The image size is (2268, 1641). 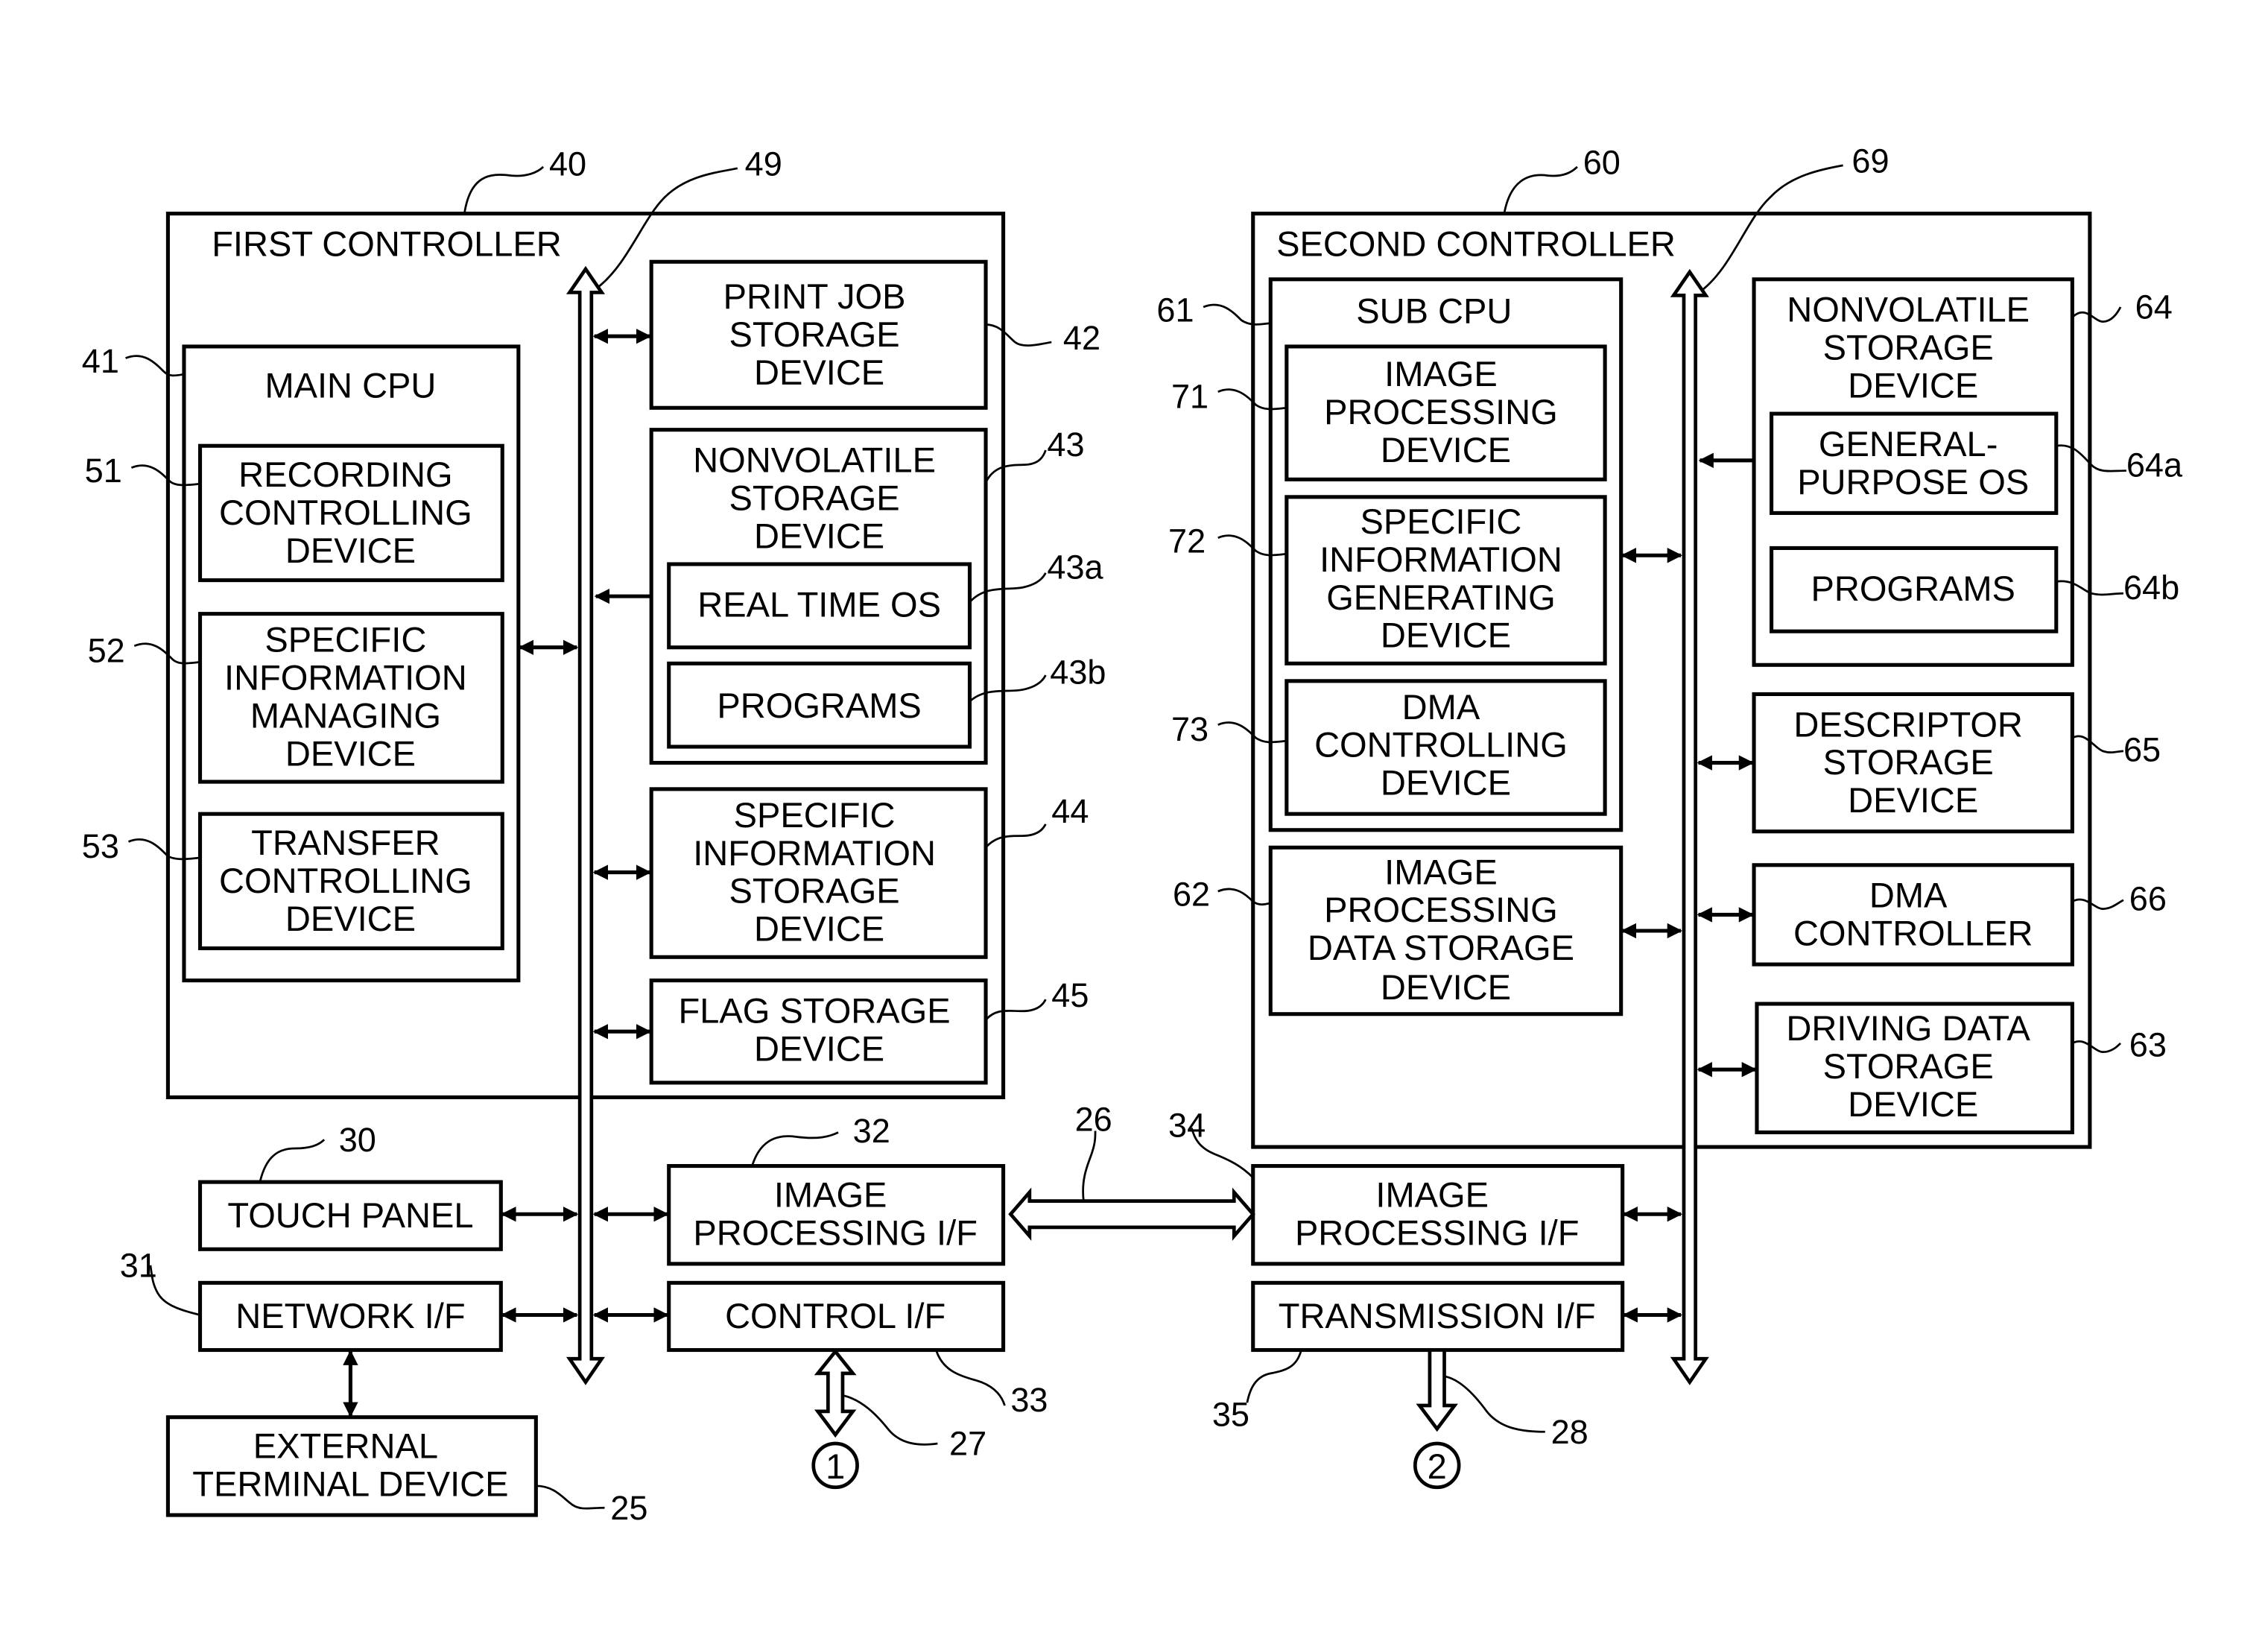 What do you see at coordinates (819, 705) in the screenshot?
I see `programs-43b-label: PROGRAMS` at bounding box center [819, 705].